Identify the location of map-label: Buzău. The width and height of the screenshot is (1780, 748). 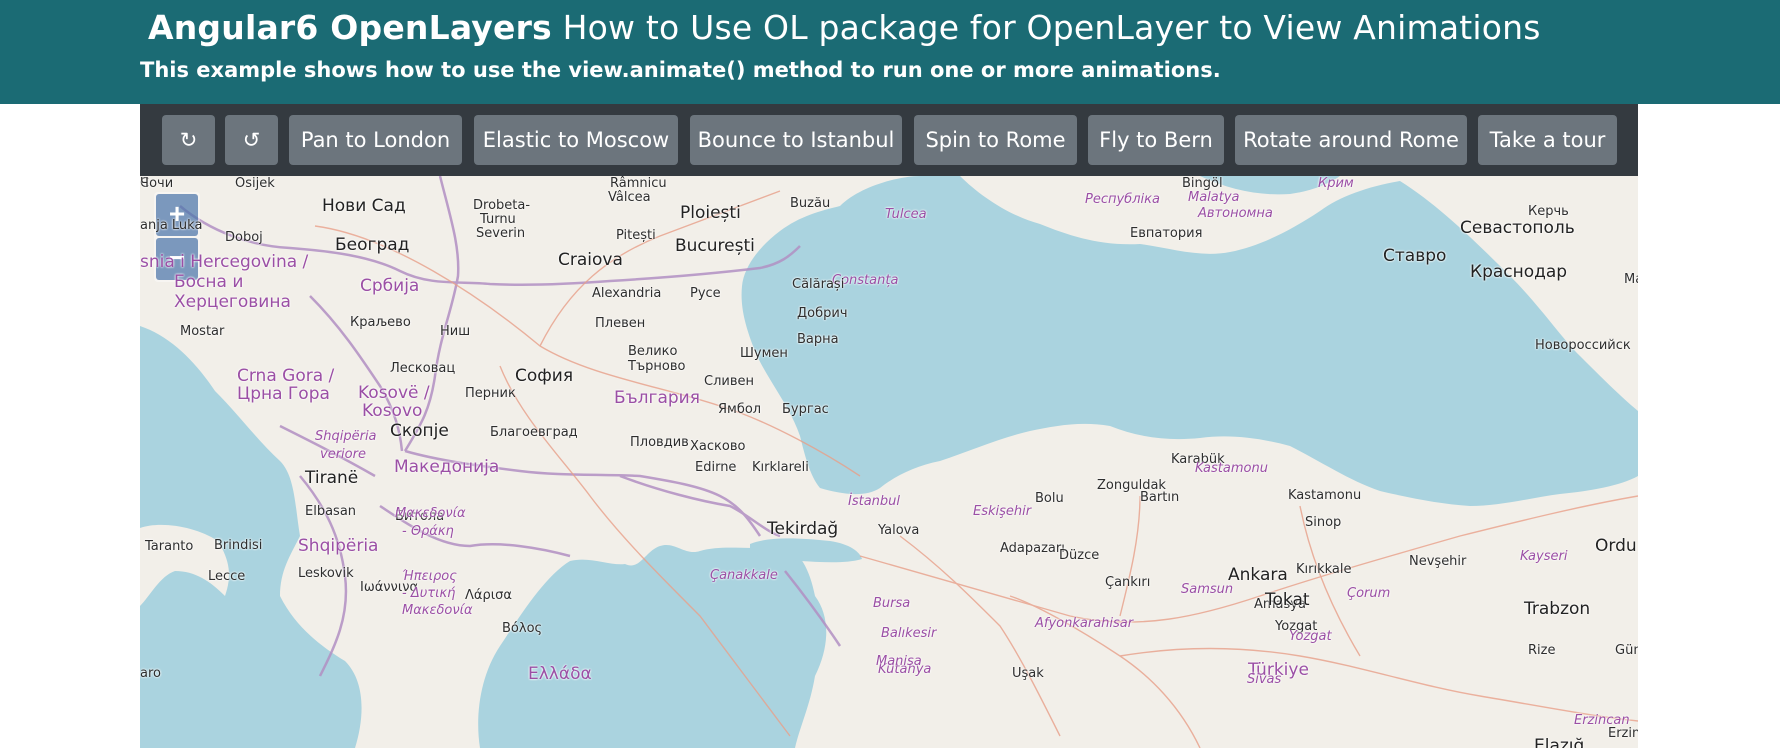
(810, 203).